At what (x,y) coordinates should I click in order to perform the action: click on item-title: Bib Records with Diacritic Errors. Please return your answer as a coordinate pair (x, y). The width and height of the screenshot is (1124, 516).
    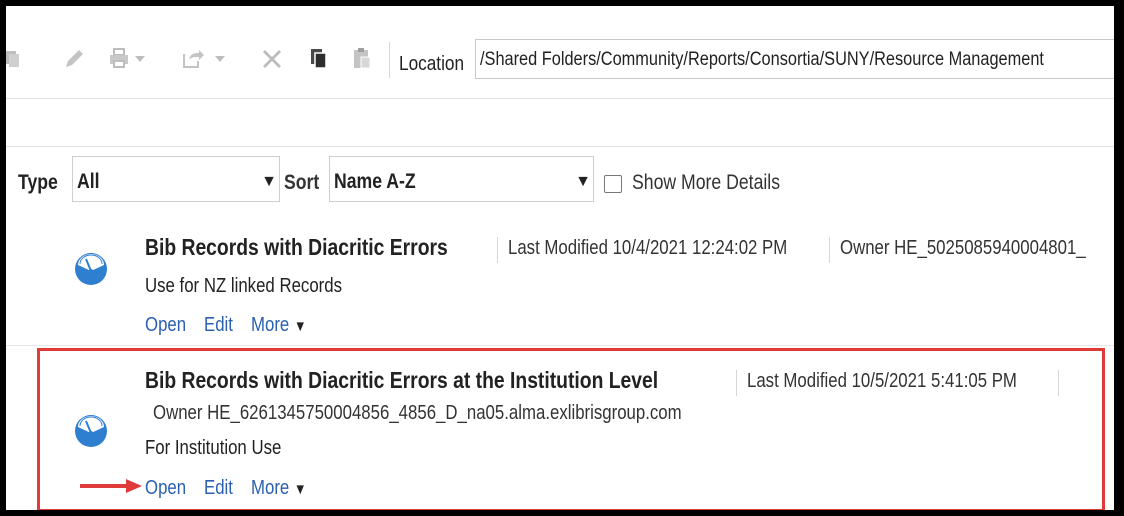
    Looking at the image, I should click on (296, 247).